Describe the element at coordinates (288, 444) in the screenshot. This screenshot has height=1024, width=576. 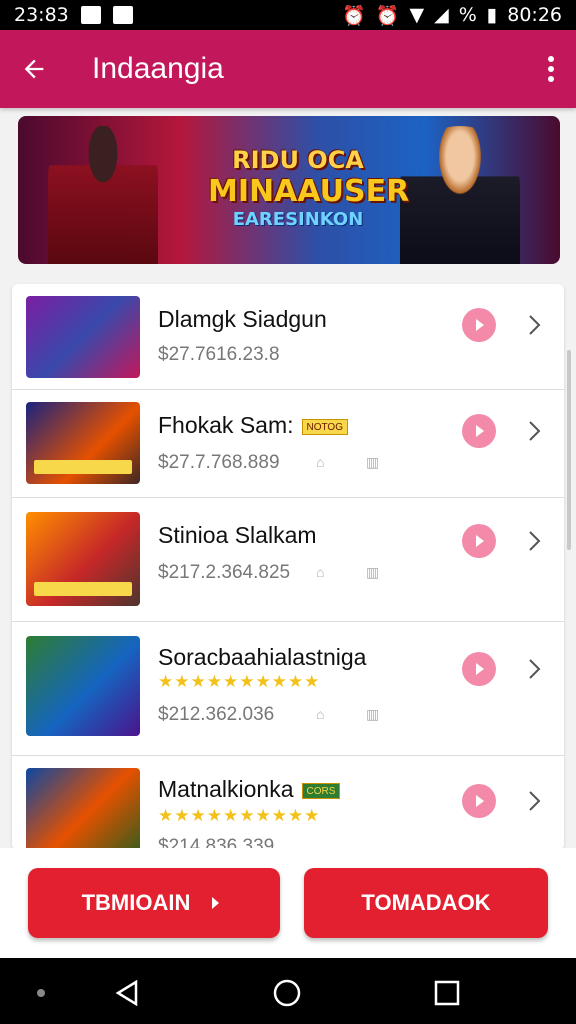
I see `list-item: Fhokak Sam: NOTOG $27.7.768.889 ⌂ ▥` at that location.